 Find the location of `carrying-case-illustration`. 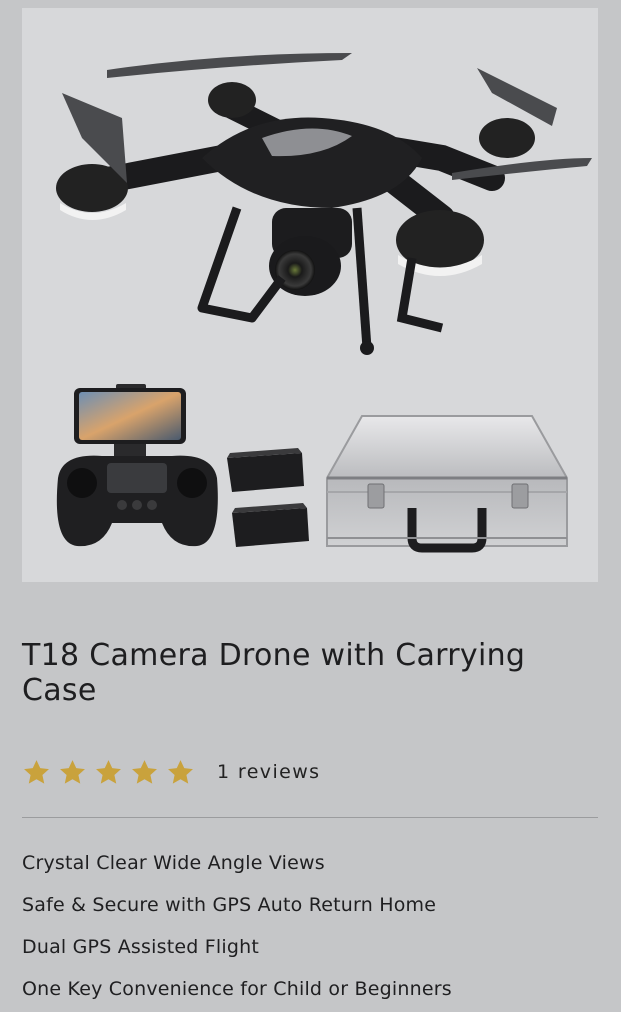

carrying-case-illustration is located at coordinates (447, 484).